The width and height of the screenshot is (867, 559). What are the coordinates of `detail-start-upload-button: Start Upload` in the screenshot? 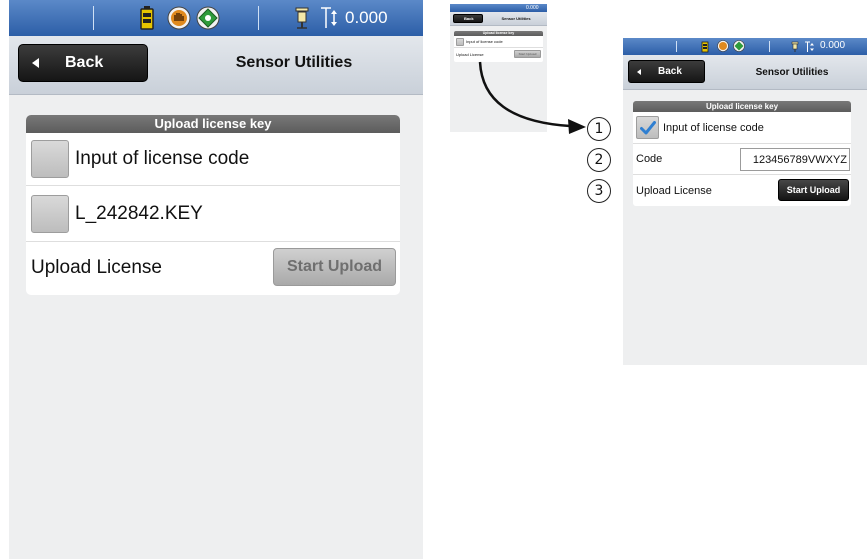 It's located at (813, 190).